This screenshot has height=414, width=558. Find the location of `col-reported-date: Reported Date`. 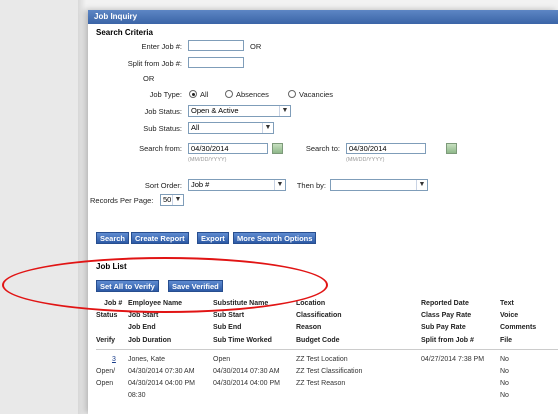

col-reported-date: Reported Date is located at coordinates (445, 303).